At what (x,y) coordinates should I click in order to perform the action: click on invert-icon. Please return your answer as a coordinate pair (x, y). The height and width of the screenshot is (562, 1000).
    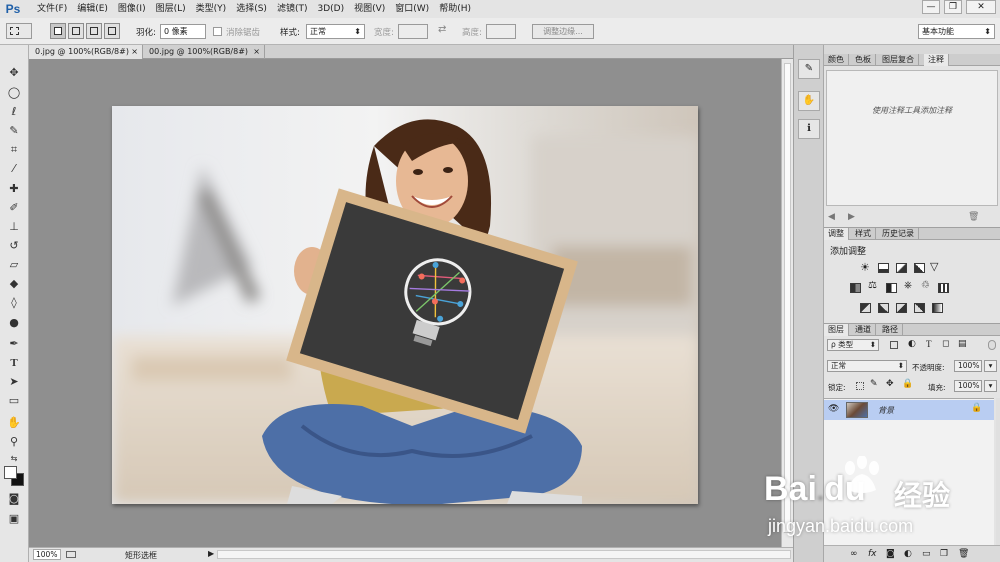
    Looking at the image, I should click on (865, 308).